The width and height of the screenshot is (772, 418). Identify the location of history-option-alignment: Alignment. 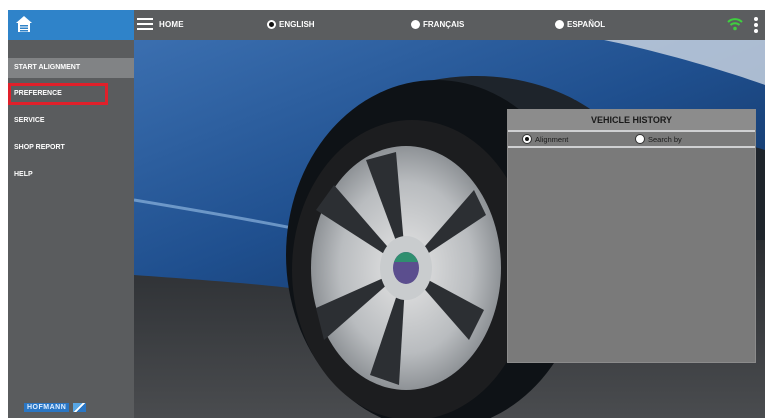
(545, 139).